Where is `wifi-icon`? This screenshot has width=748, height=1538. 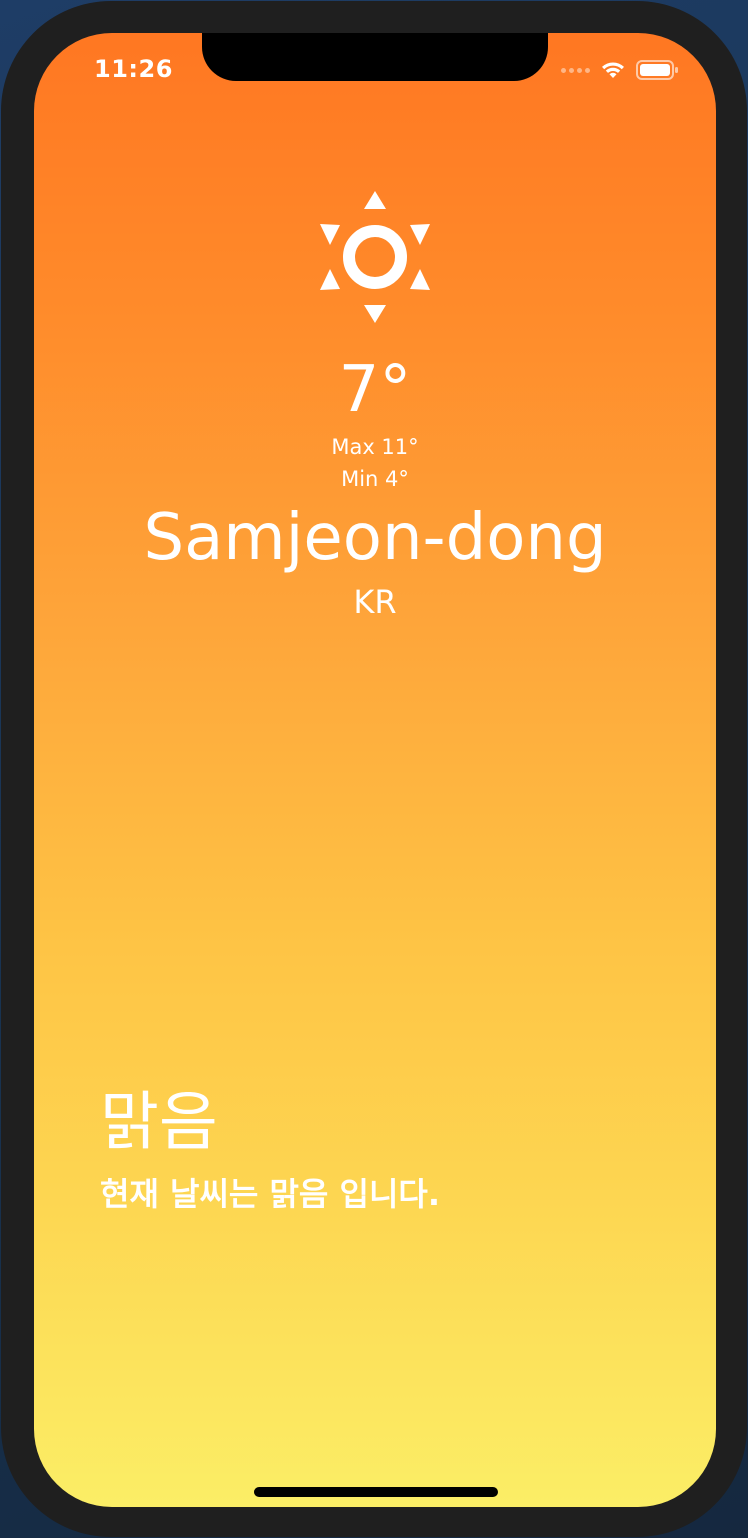 wifi-icon is located at coordinates (613, 70).